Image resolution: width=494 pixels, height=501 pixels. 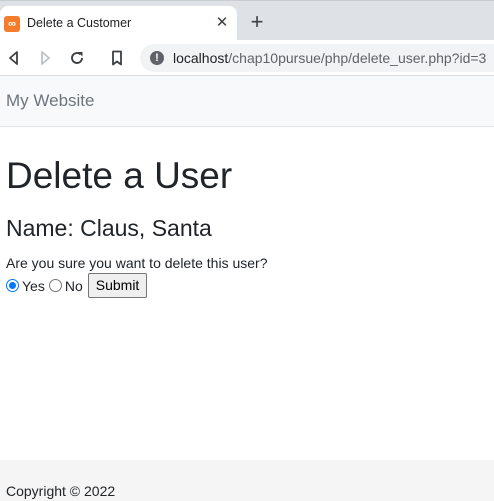 I want to click on no-radio, so click(x=55, y=285).